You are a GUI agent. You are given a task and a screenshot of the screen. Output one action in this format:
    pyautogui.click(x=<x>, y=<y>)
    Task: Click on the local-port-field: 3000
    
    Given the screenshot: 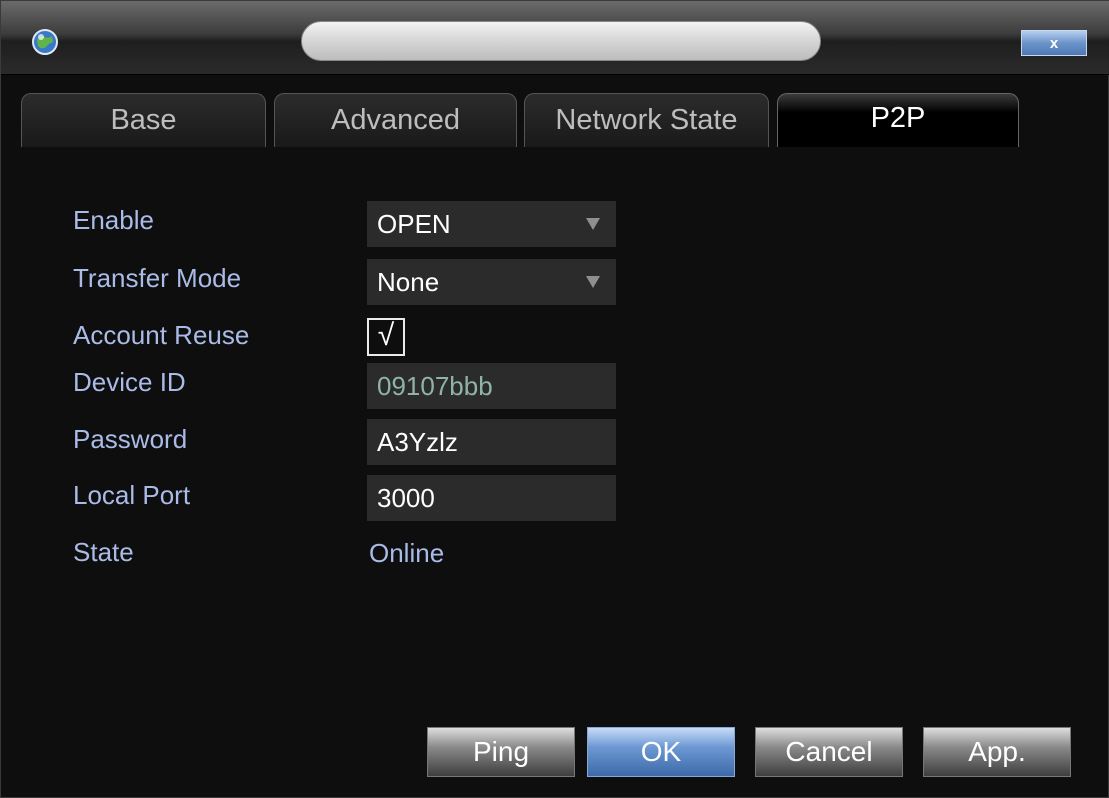 What is the action you would take?
    pyautogui.click(x=491, y=498)
    